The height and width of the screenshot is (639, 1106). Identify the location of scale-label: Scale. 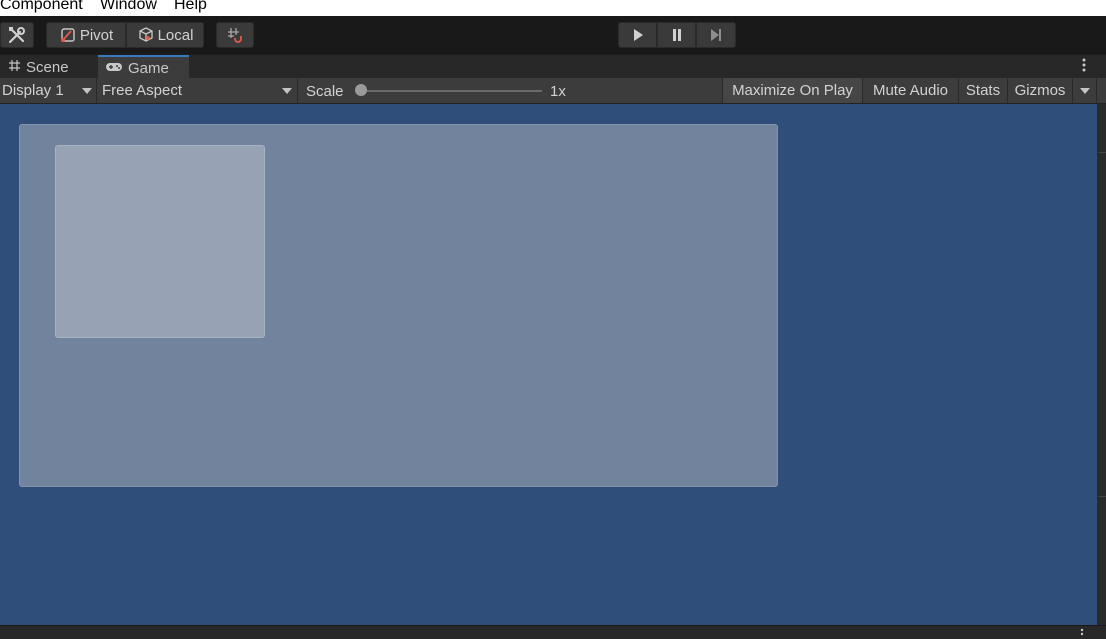
(325, 91).